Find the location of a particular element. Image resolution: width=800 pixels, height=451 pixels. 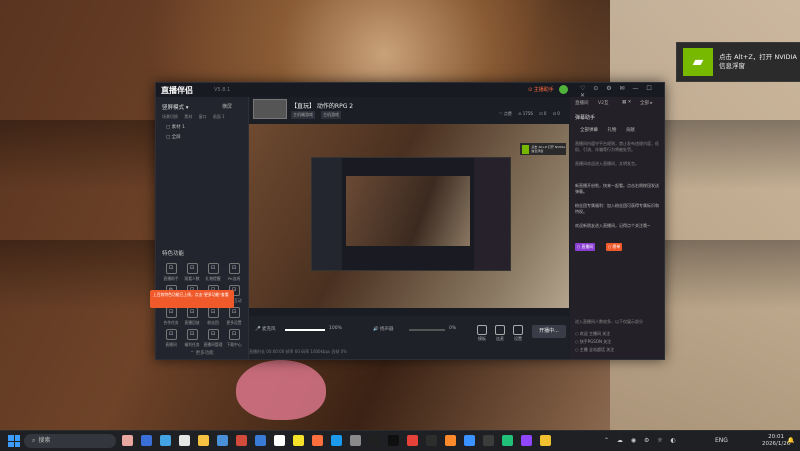

rank-badge: ○ 榜单 is located at coordinates (614, 247).